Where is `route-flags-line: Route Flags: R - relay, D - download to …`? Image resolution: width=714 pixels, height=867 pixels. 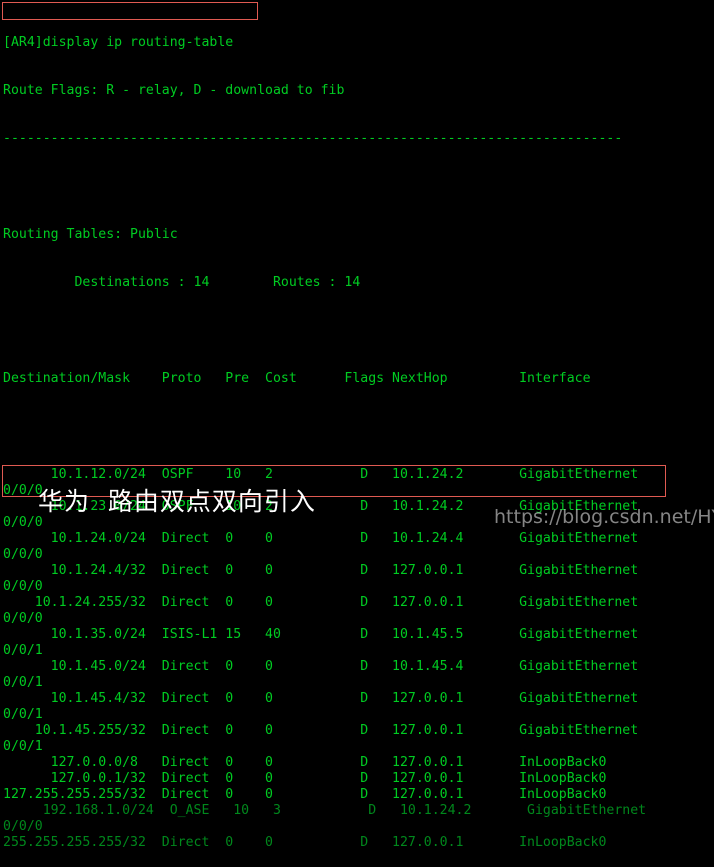
route-flags-line: Route Flags: R - relay, D - download to … is located at coordinates (174, 90).